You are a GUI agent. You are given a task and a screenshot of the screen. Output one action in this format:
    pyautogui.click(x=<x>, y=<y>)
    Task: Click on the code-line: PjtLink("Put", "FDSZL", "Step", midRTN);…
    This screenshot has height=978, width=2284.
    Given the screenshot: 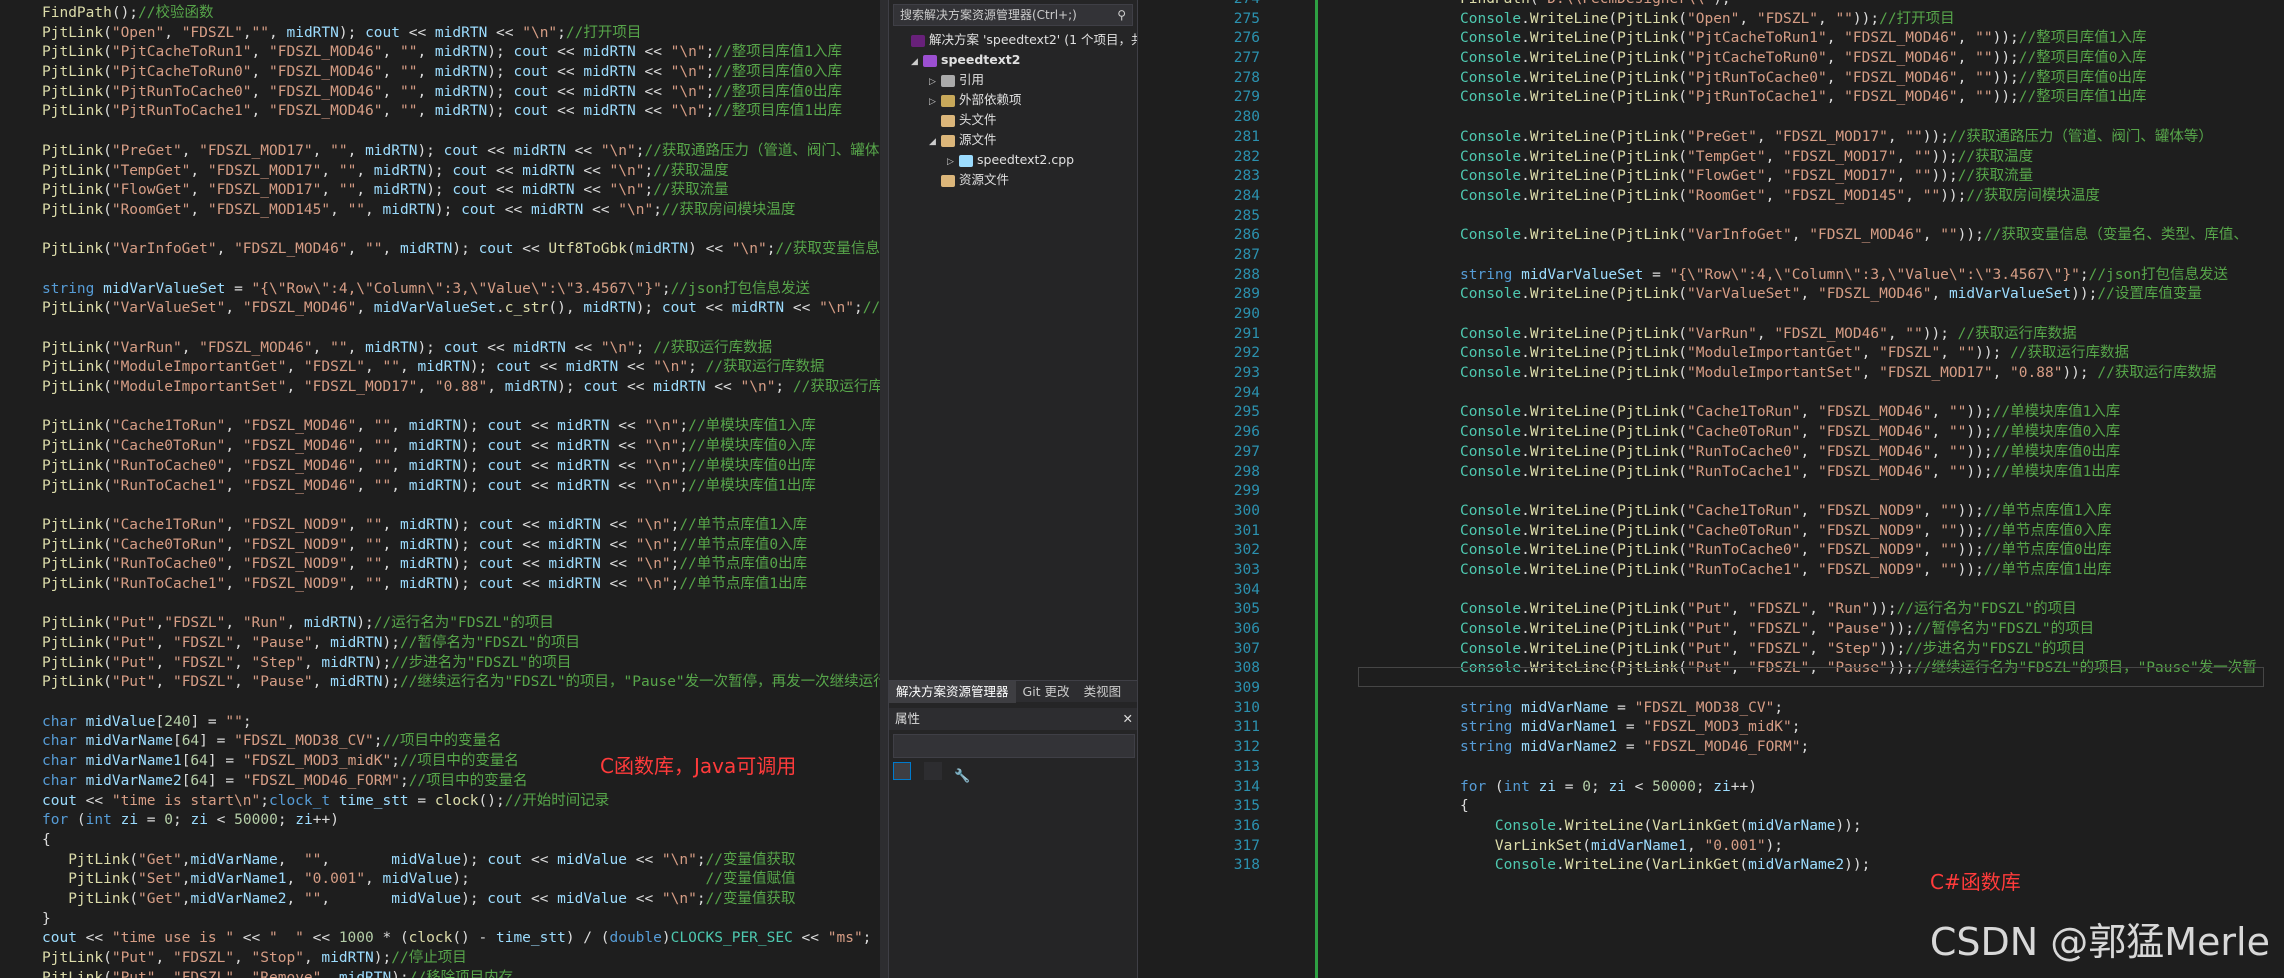 What is the action you would take?
    pyautogui.click(x=440, y=664)
    